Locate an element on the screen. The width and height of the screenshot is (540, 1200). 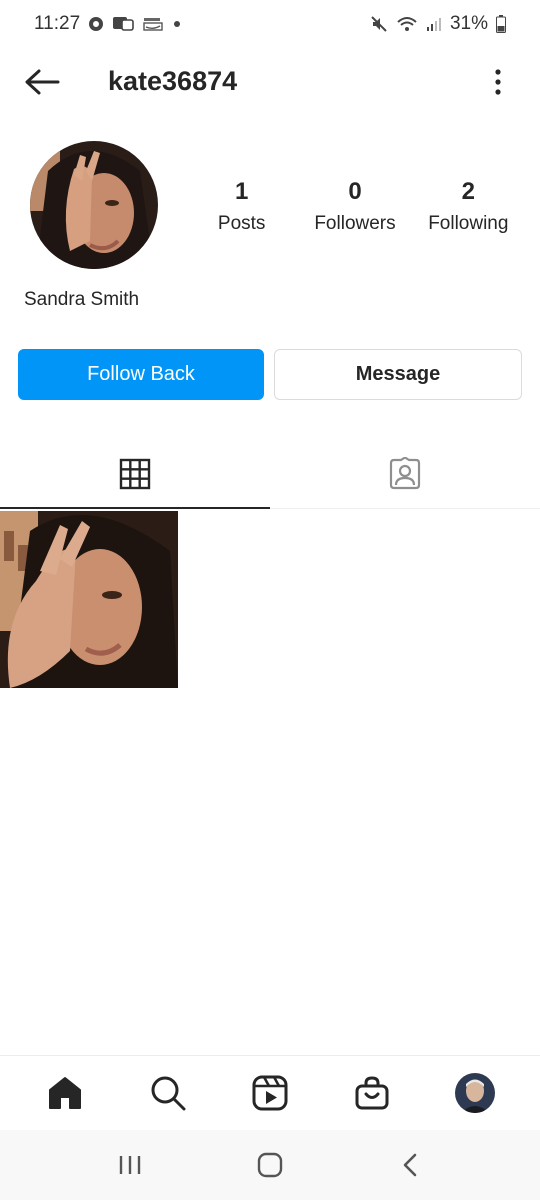
back-system-button is located at coordinates (410, 1165).